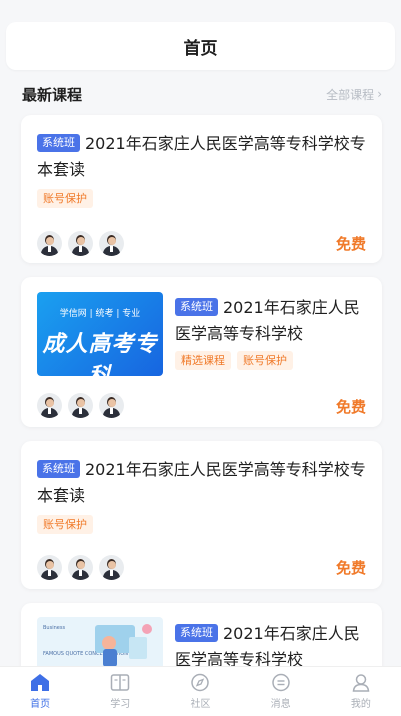 This screenshot has width=401, height=716. I want to click on thumbnail-title: 成人高考专科, so click(100, 354).